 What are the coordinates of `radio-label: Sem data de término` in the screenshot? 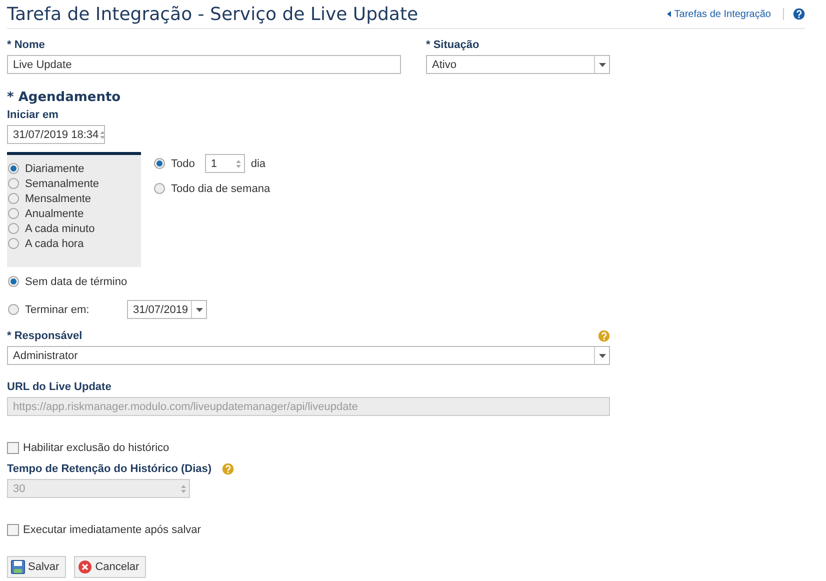 It's located at (76, 282).